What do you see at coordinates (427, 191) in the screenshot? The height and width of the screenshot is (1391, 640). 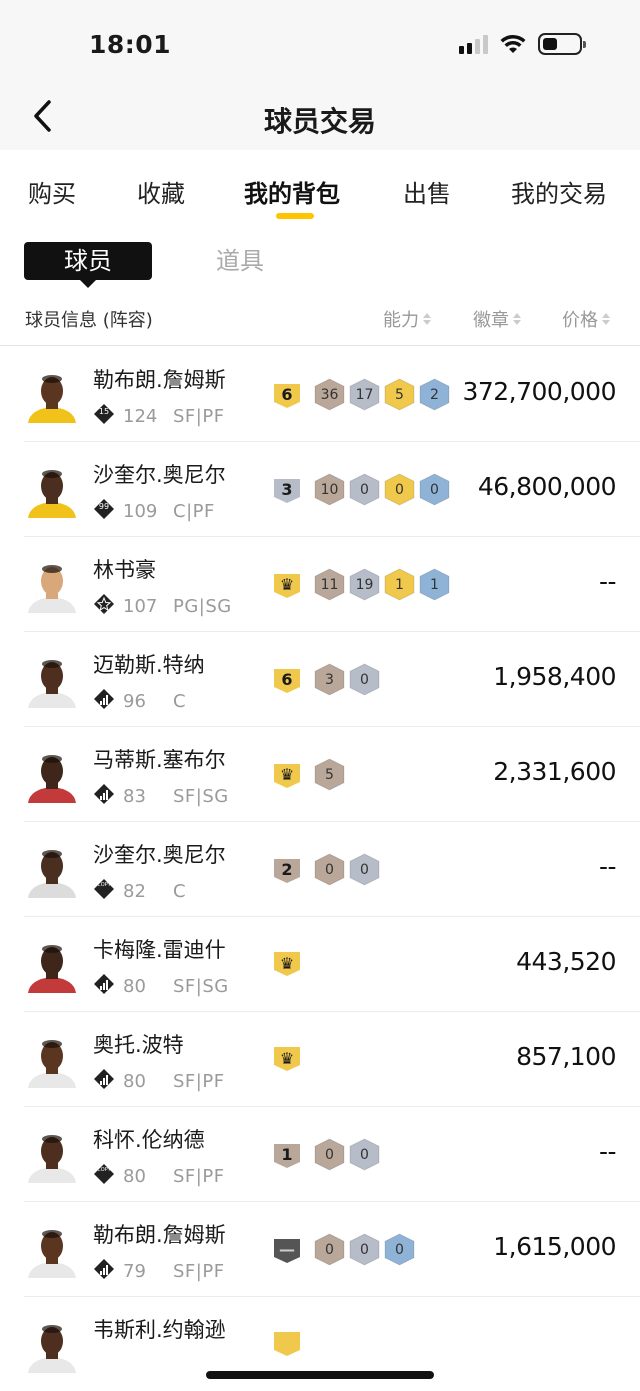 I see `tab-sell: 出售` at bounding box center [427, 191].